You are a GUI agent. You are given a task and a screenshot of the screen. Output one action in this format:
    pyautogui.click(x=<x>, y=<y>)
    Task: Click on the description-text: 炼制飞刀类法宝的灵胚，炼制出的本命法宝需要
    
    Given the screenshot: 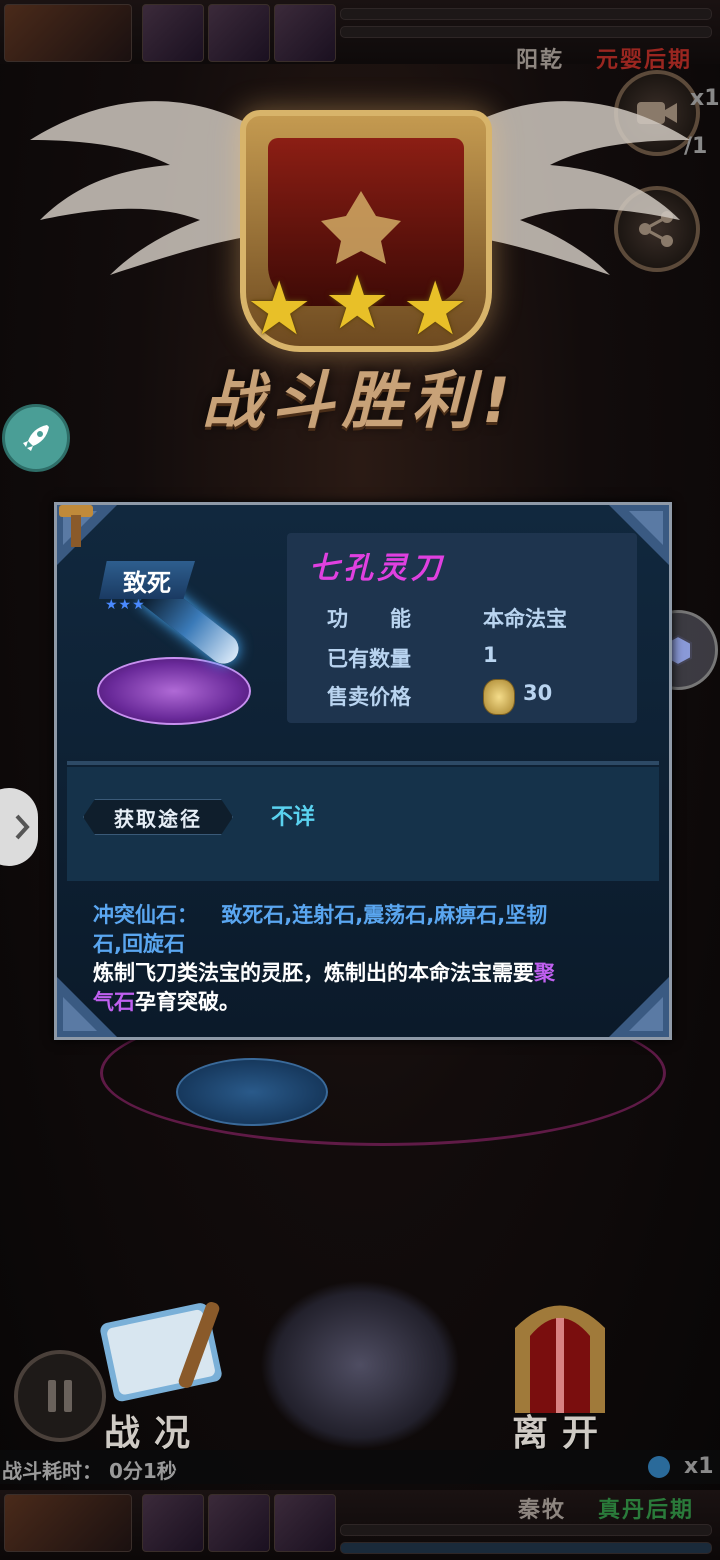 What is the action you would take?
    pyautogui.click(x=313, y=973)
    